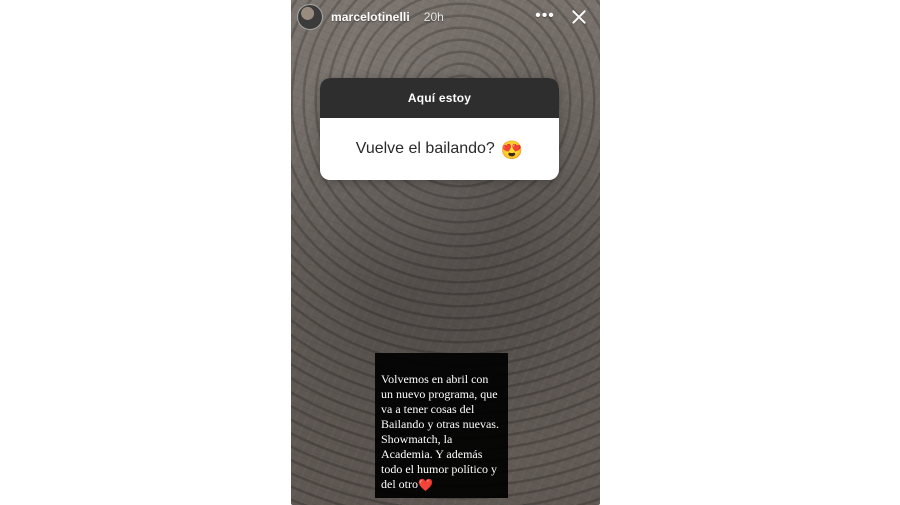  I want to click on question-body: Vuelve el bailando? 😍, so click(439, 149).